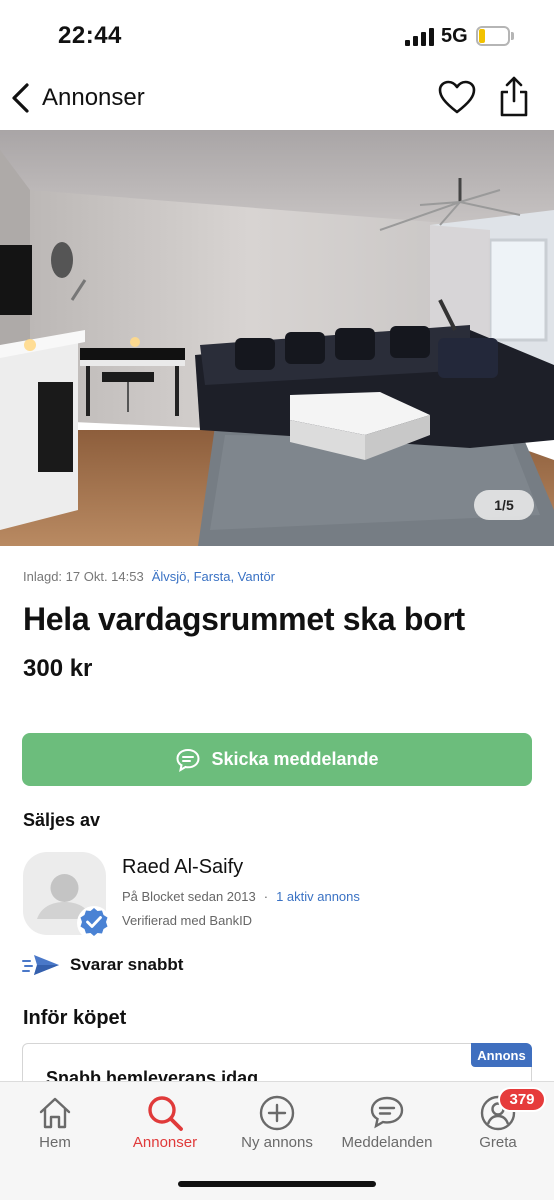 The image size is (554, 1200). I want to click on tab-new-ad: Ny annons, so click(277, 1123).